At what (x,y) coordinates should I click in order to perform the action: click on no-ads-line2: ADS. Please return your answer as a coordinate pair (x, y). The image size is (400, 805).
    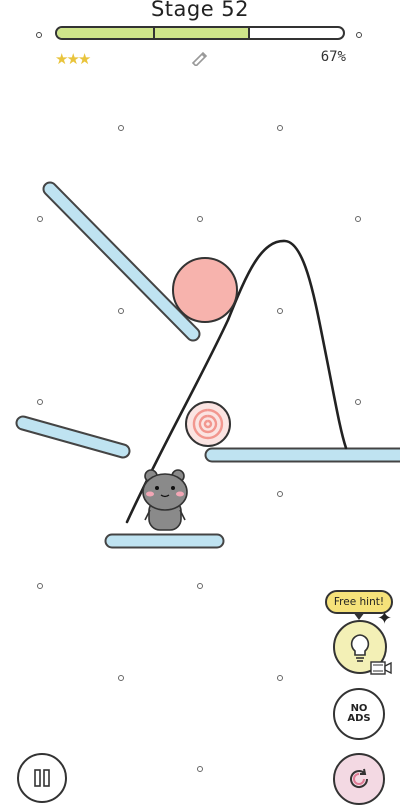
    Looking at the image, I should click on (359, 718).